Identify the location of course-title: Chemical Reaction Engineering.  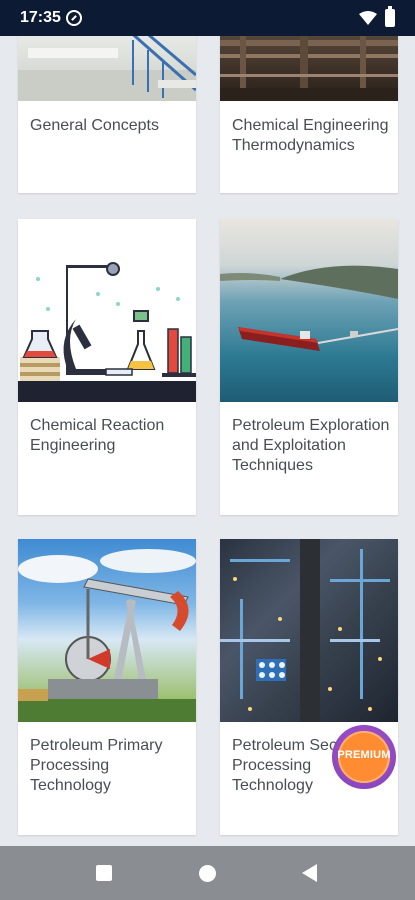
(97, 435).